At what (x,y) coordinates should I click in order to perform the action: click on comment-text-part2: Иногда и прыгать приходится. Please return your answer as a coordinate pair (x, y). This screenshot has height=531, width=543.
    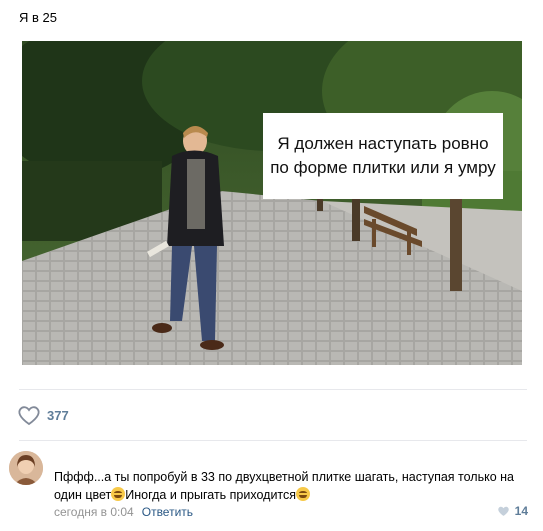
    Looking at the image, I should click on (211, 495).